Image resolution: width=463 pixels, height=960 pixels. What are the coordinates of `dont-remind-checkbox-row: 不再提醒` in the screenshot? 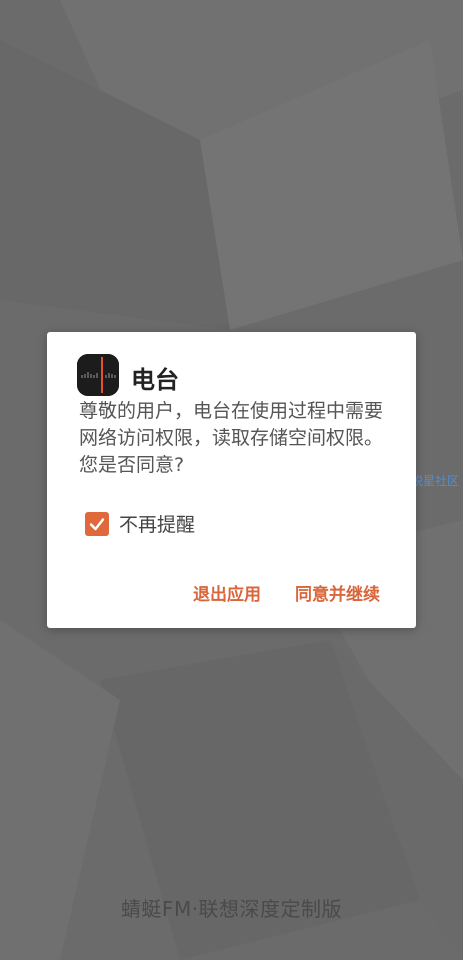 It's located at (140, 523).